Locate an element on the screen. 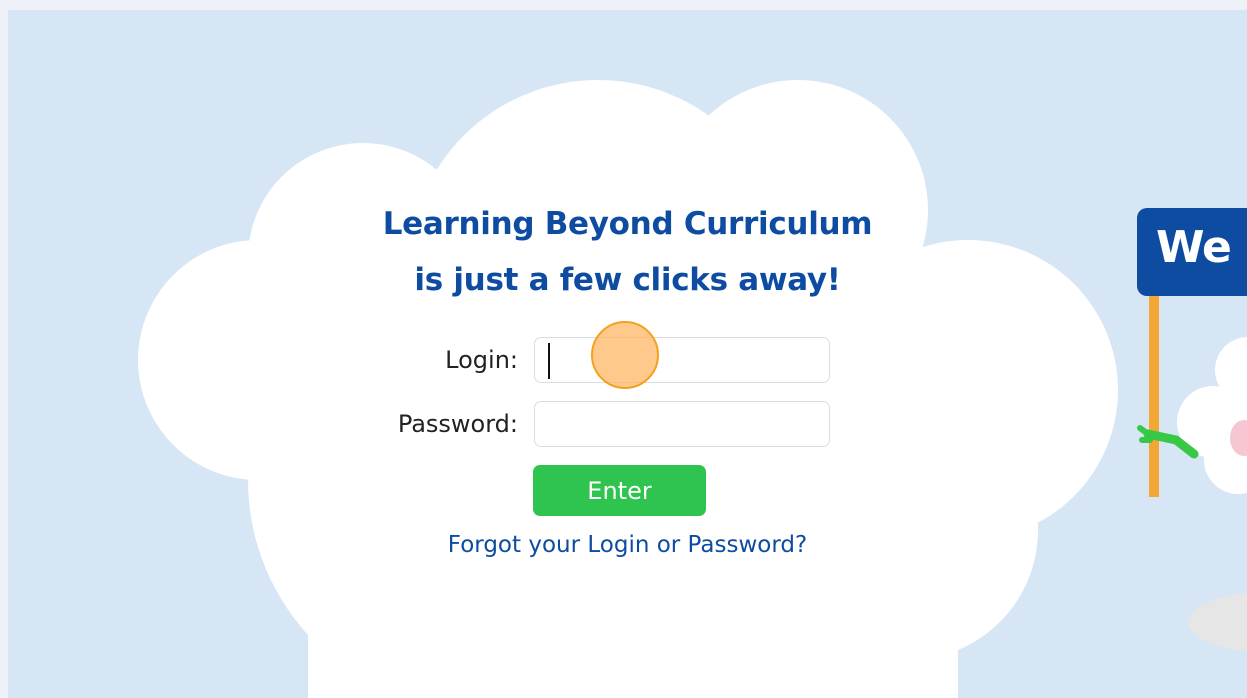  page-title-line-2: is just a few clicks away! is located at coordinates (627, 280).